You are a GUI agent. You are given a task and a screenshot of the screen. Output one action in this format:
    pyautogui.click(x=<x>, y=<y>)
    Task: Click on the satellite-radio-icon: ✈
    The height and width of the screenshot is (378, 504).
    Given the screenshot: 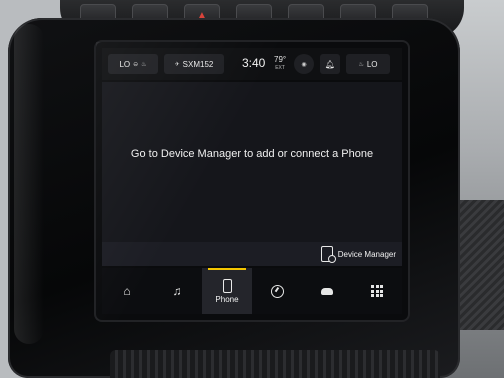 What is the action you would take?
    pyautogui.click(x=177, y=64)
    